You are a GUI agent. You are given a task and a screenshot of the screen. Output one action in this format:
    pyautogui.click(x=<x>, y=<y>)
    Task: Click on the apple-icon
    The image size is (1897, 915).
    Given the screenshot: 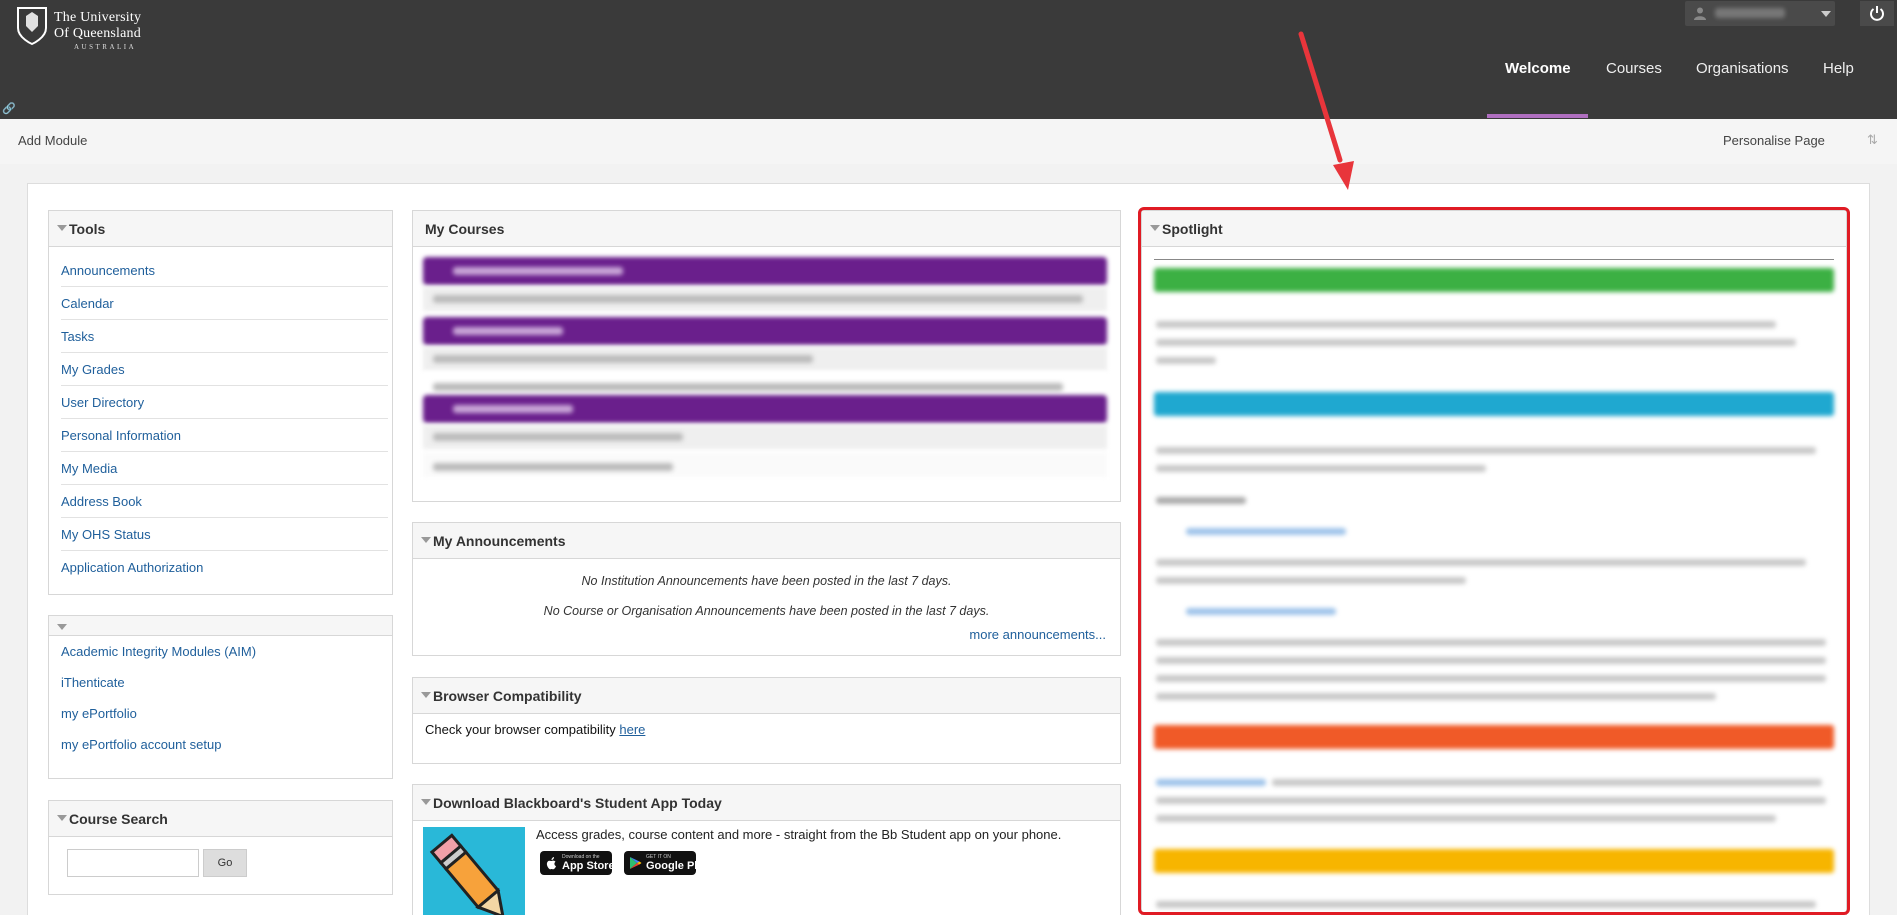 What is the action you would take?
    pyautogui.click(x=551, y=863)
    